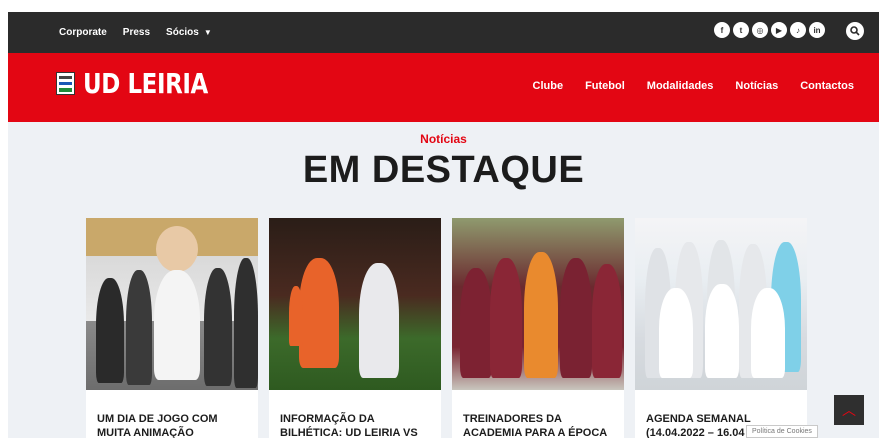 This screenshot has width=879, height=438. I want to click on site-logo: UD LEIRIA, so click(145, 83).